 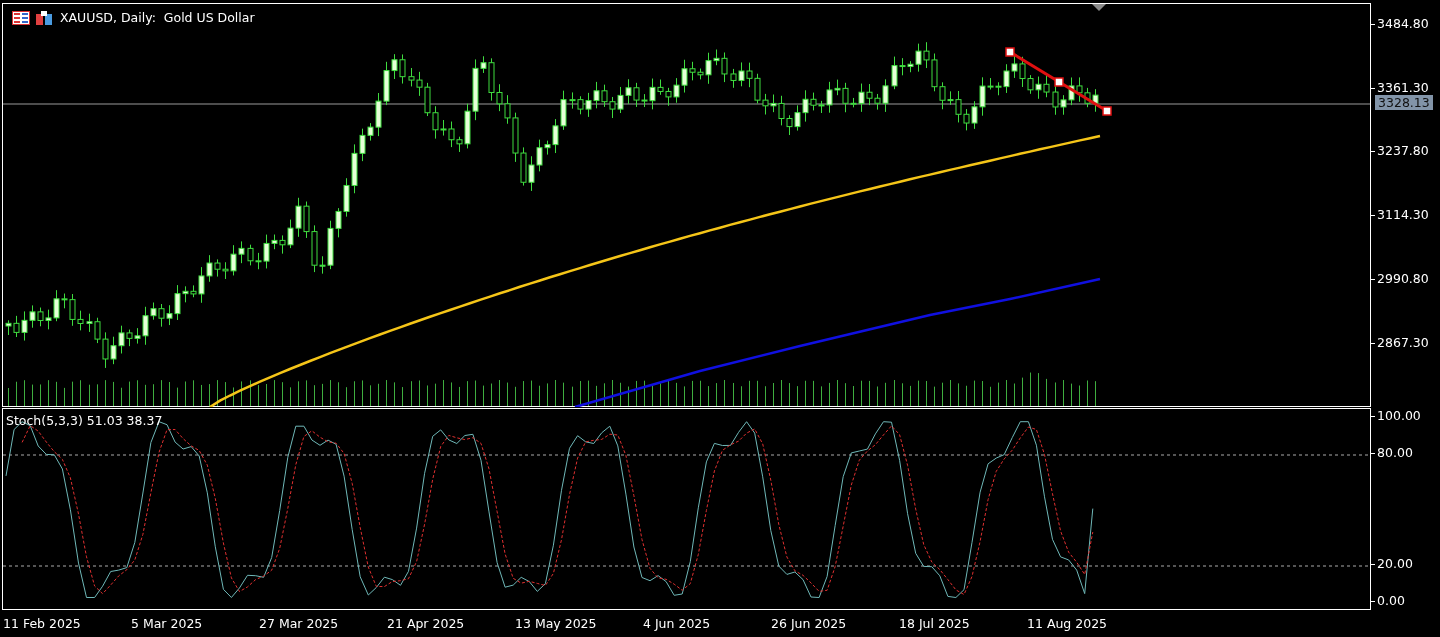 I want to click on indicator-level-label: 0.00, so click(x=1391, y=600).